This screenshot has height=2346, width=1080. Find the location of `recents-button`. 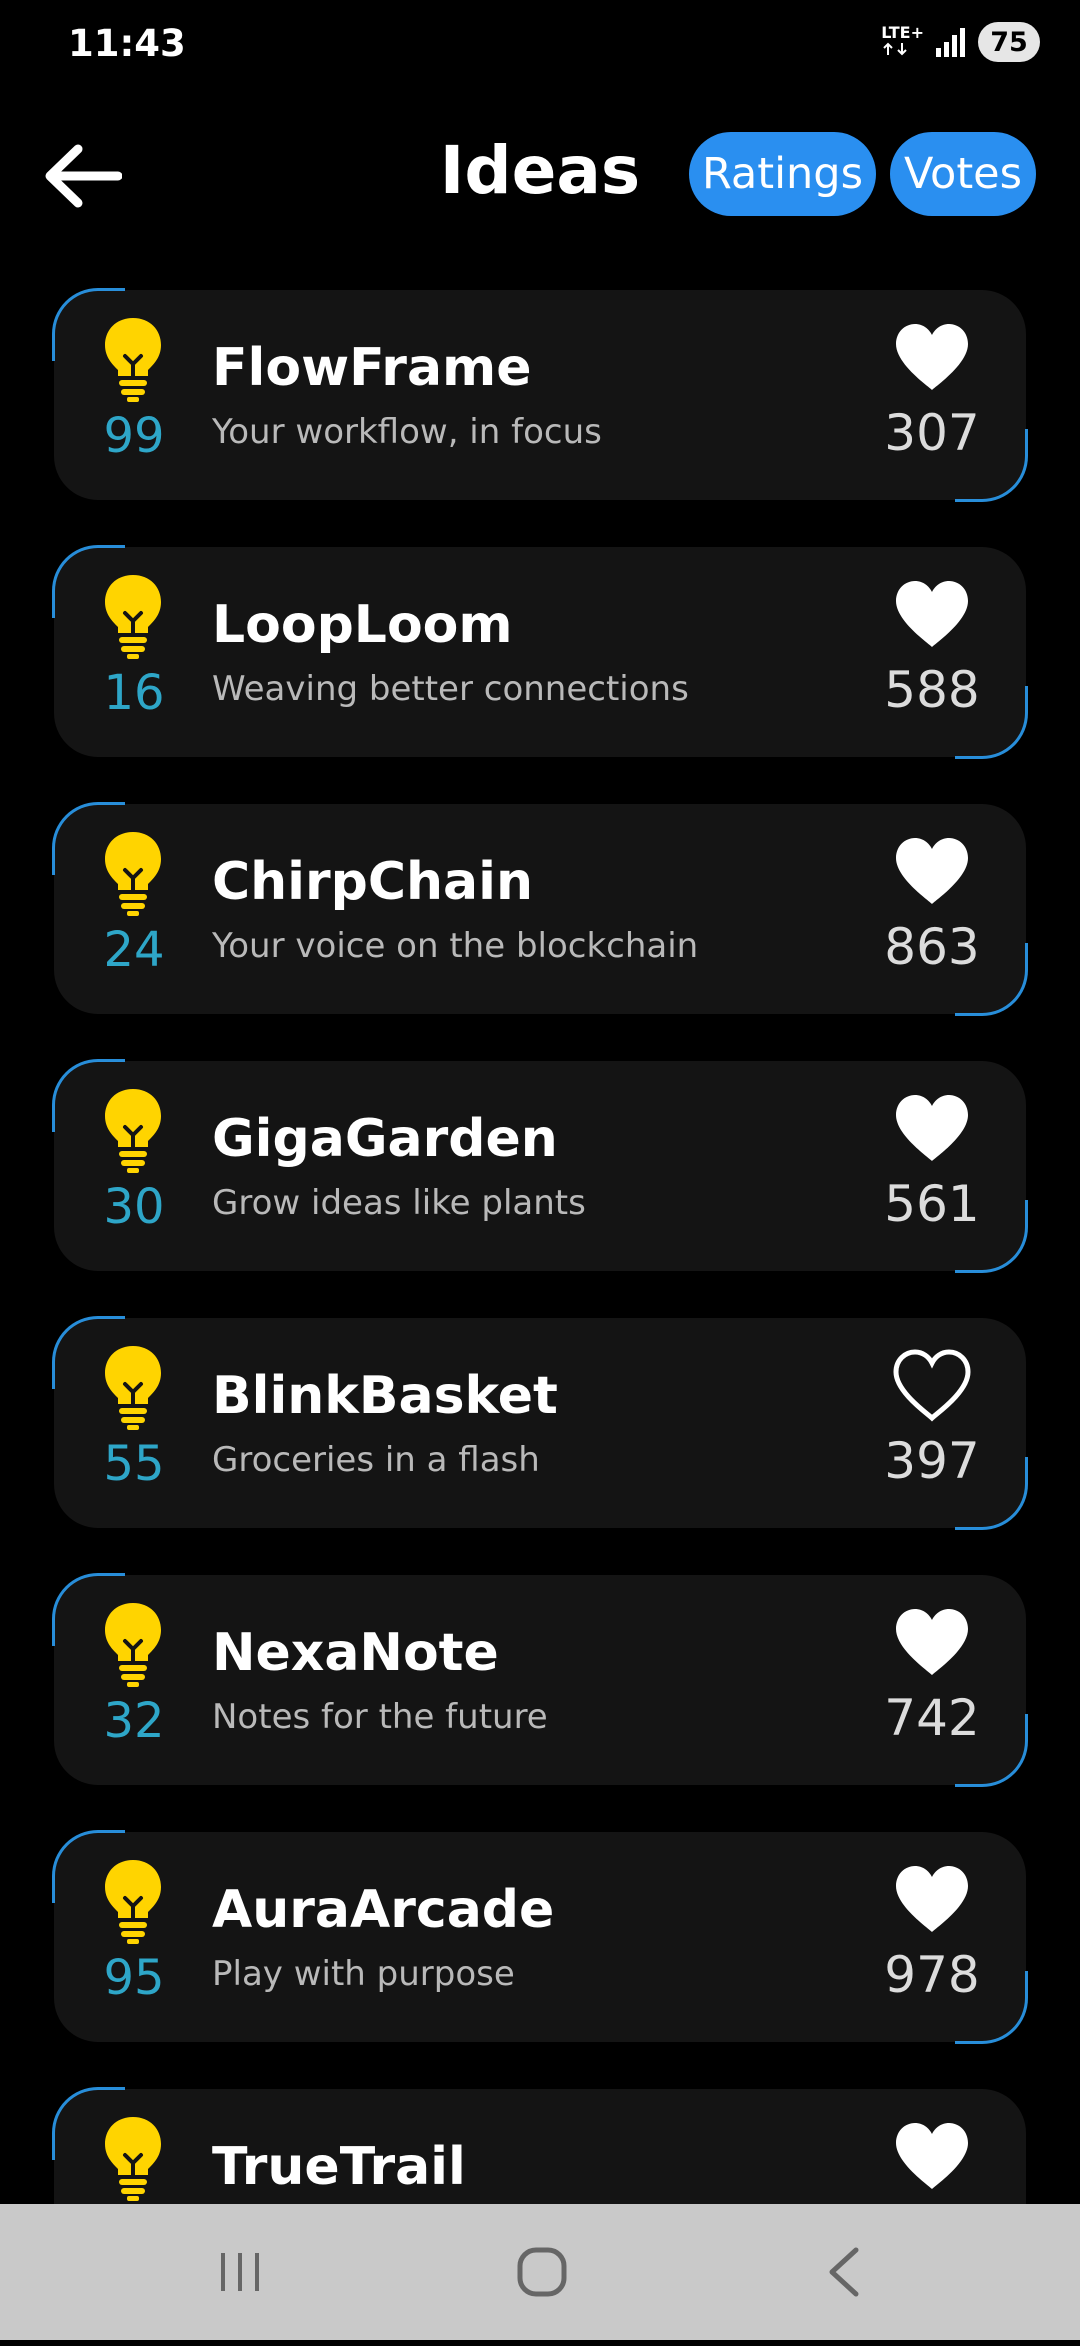

recents-button is located at coordinates (240, 2272).